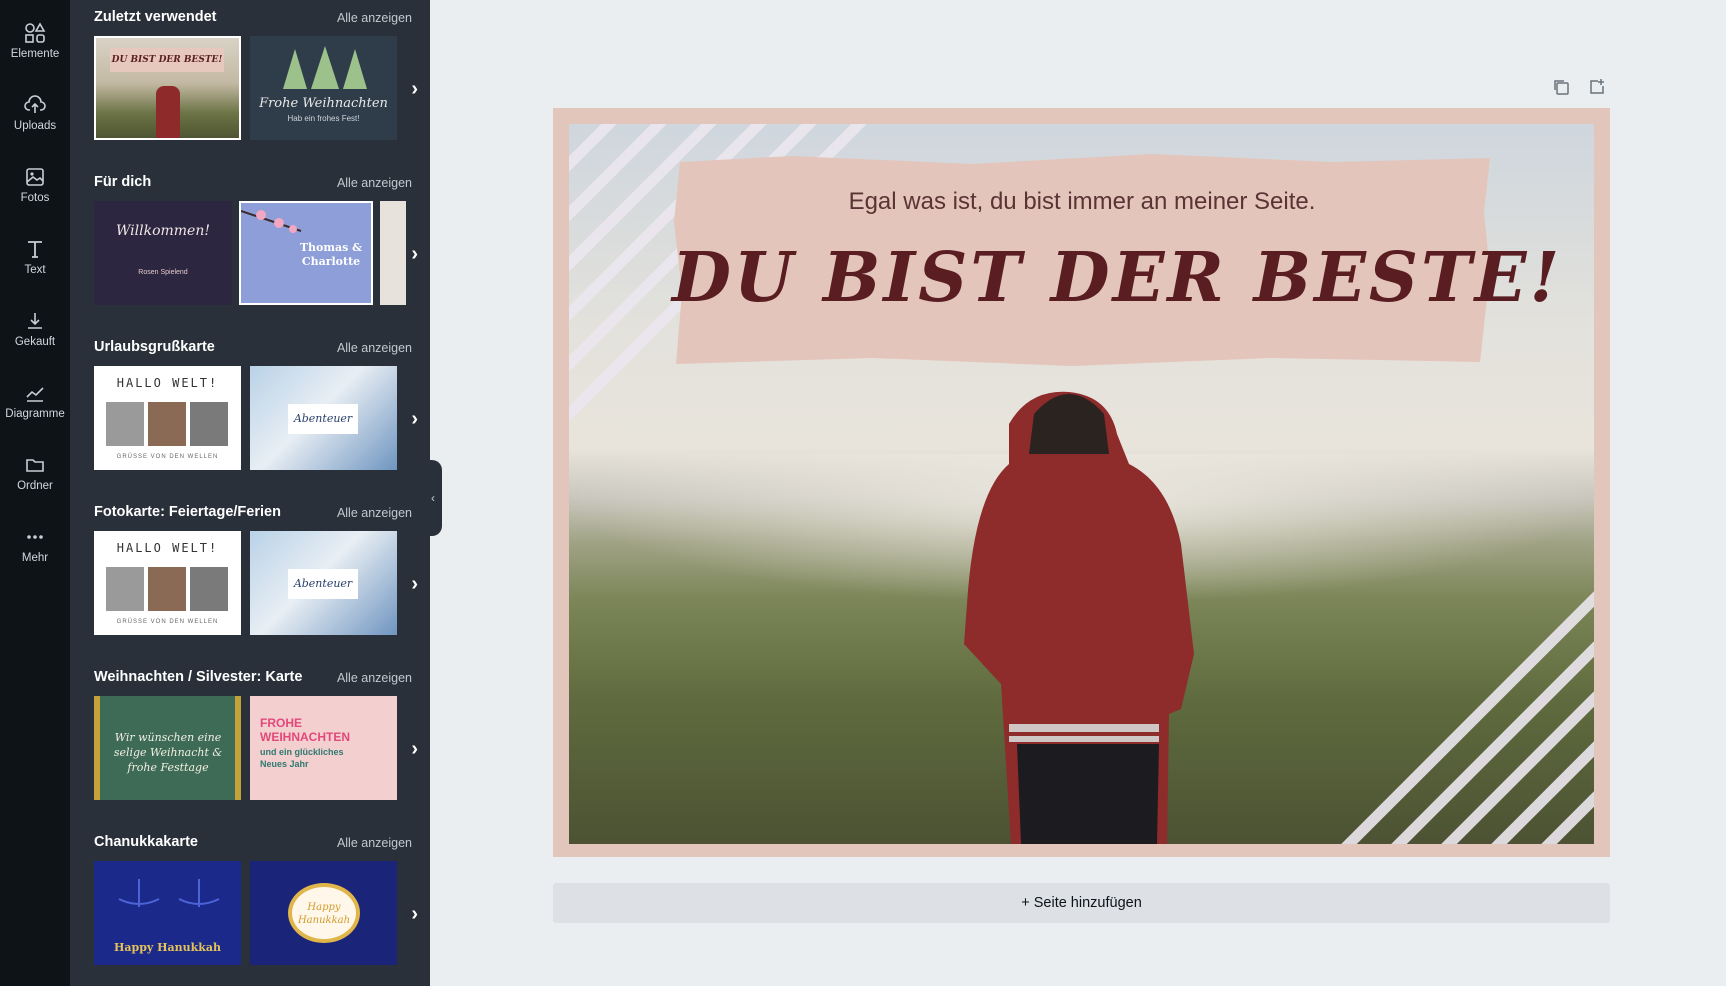 This screenshot has height=986, width=1726. I want to click on sidebar-item-fotos: Fotos, so click(35, 185).